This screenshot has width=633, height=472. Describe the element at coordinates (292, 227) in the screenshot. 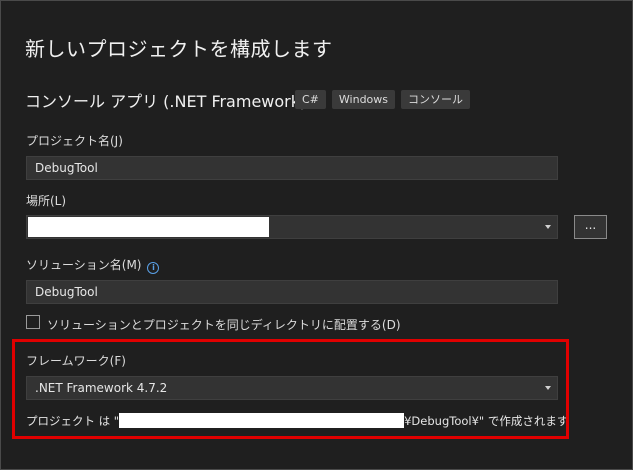

I see `location-select` at that location.